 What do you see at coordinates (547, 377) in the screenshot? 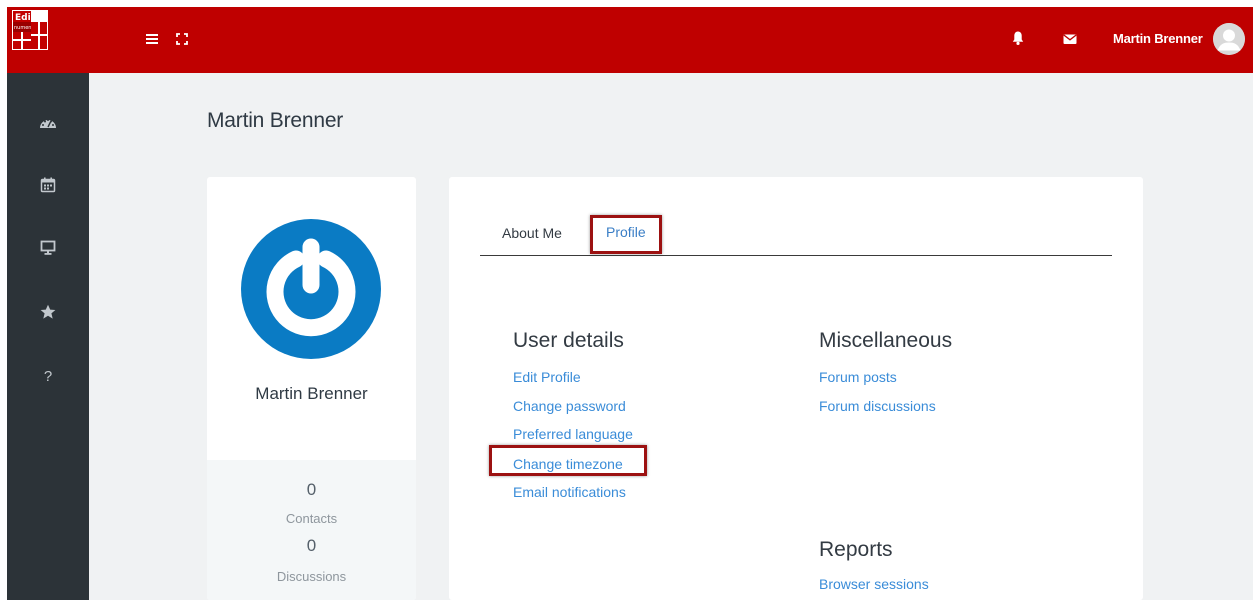
I see `edit-profile-link: Edit Profile` at bounding box center [547, 377].